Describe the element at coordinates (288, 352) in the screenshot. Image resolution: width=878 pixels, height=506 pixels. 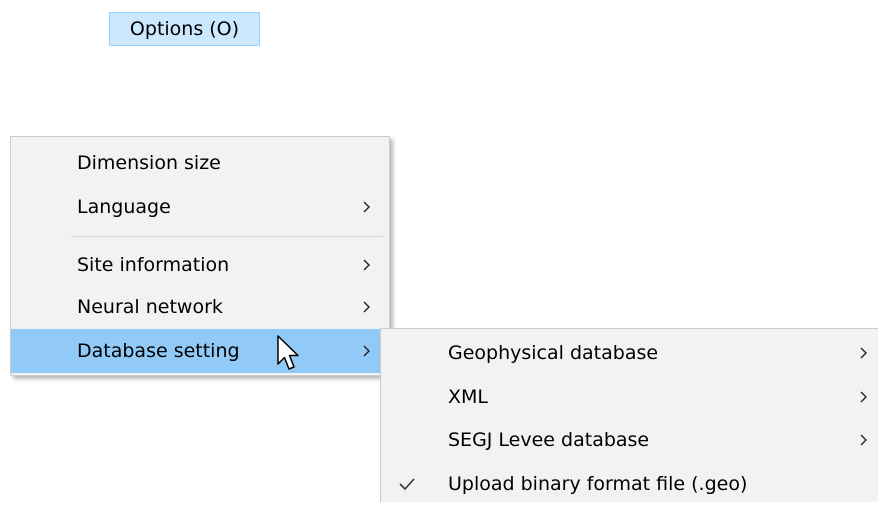
I see `mouse-cursor-icon` at that location.